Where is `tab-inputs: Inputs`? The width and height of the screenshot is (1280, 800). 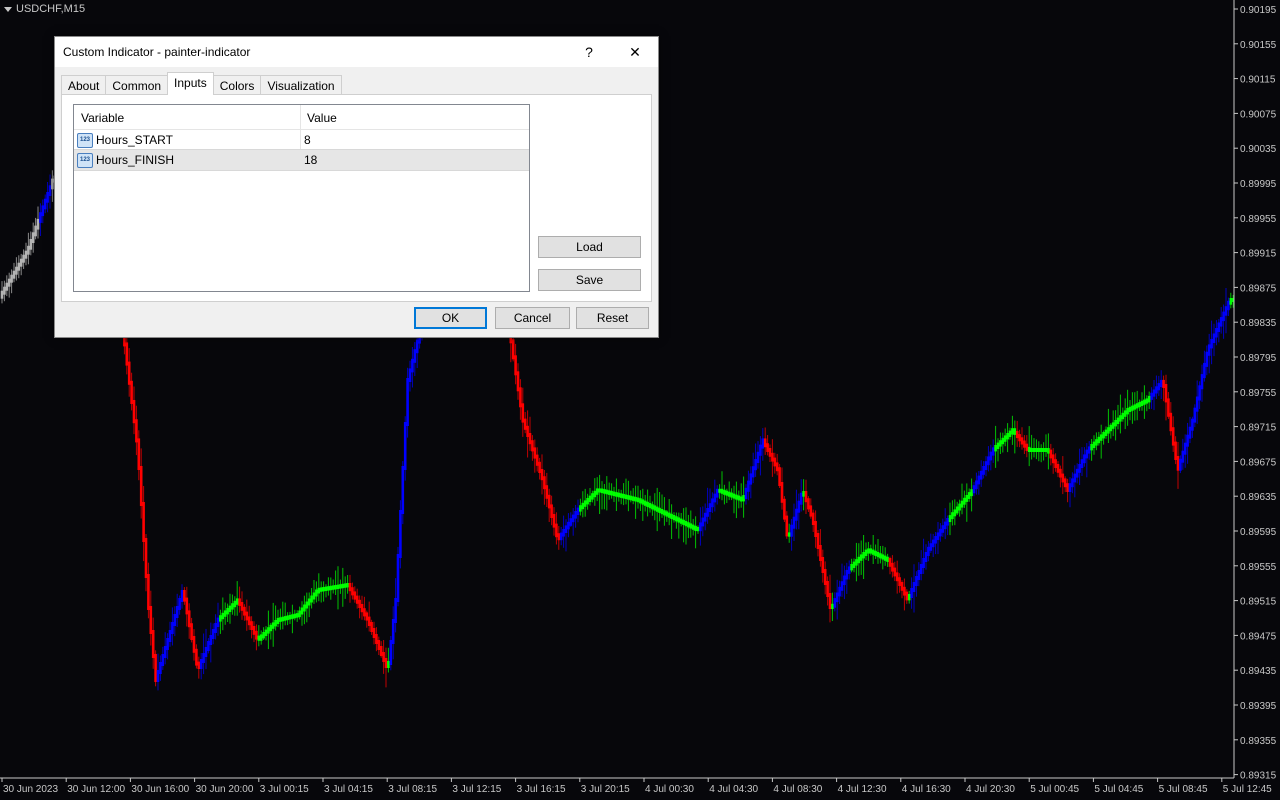
tab-inputs: Inputs is located at coordinates (190, 83).